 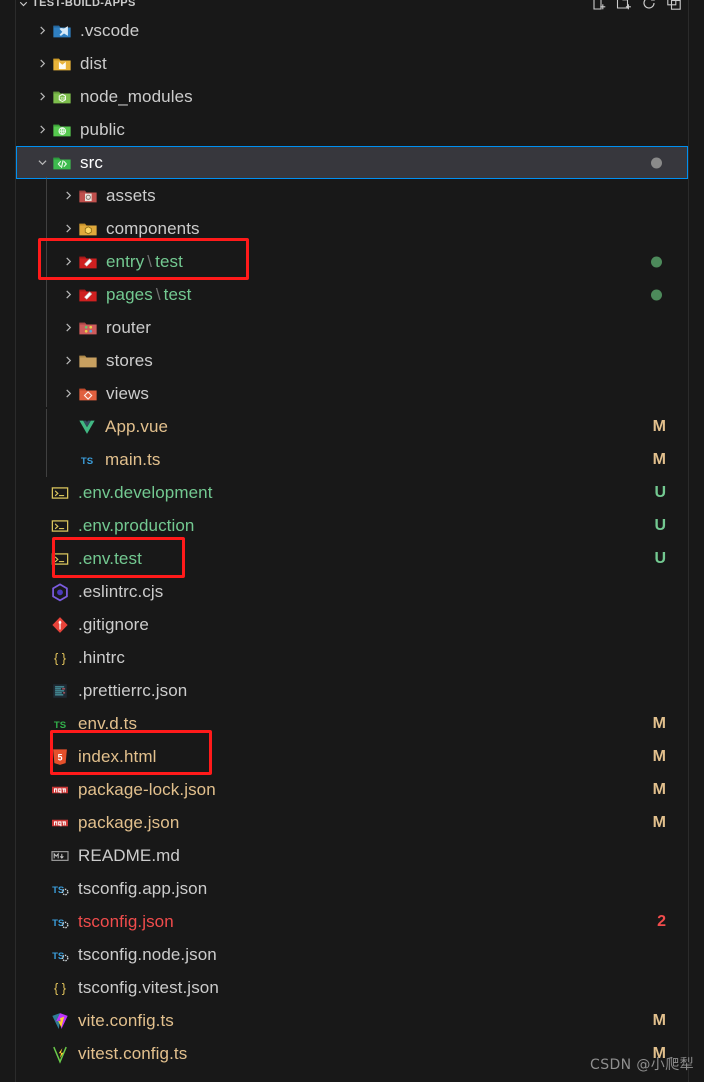 I want to click on tree-file-row: .prettierrc.json, so click(x=352, y=690).